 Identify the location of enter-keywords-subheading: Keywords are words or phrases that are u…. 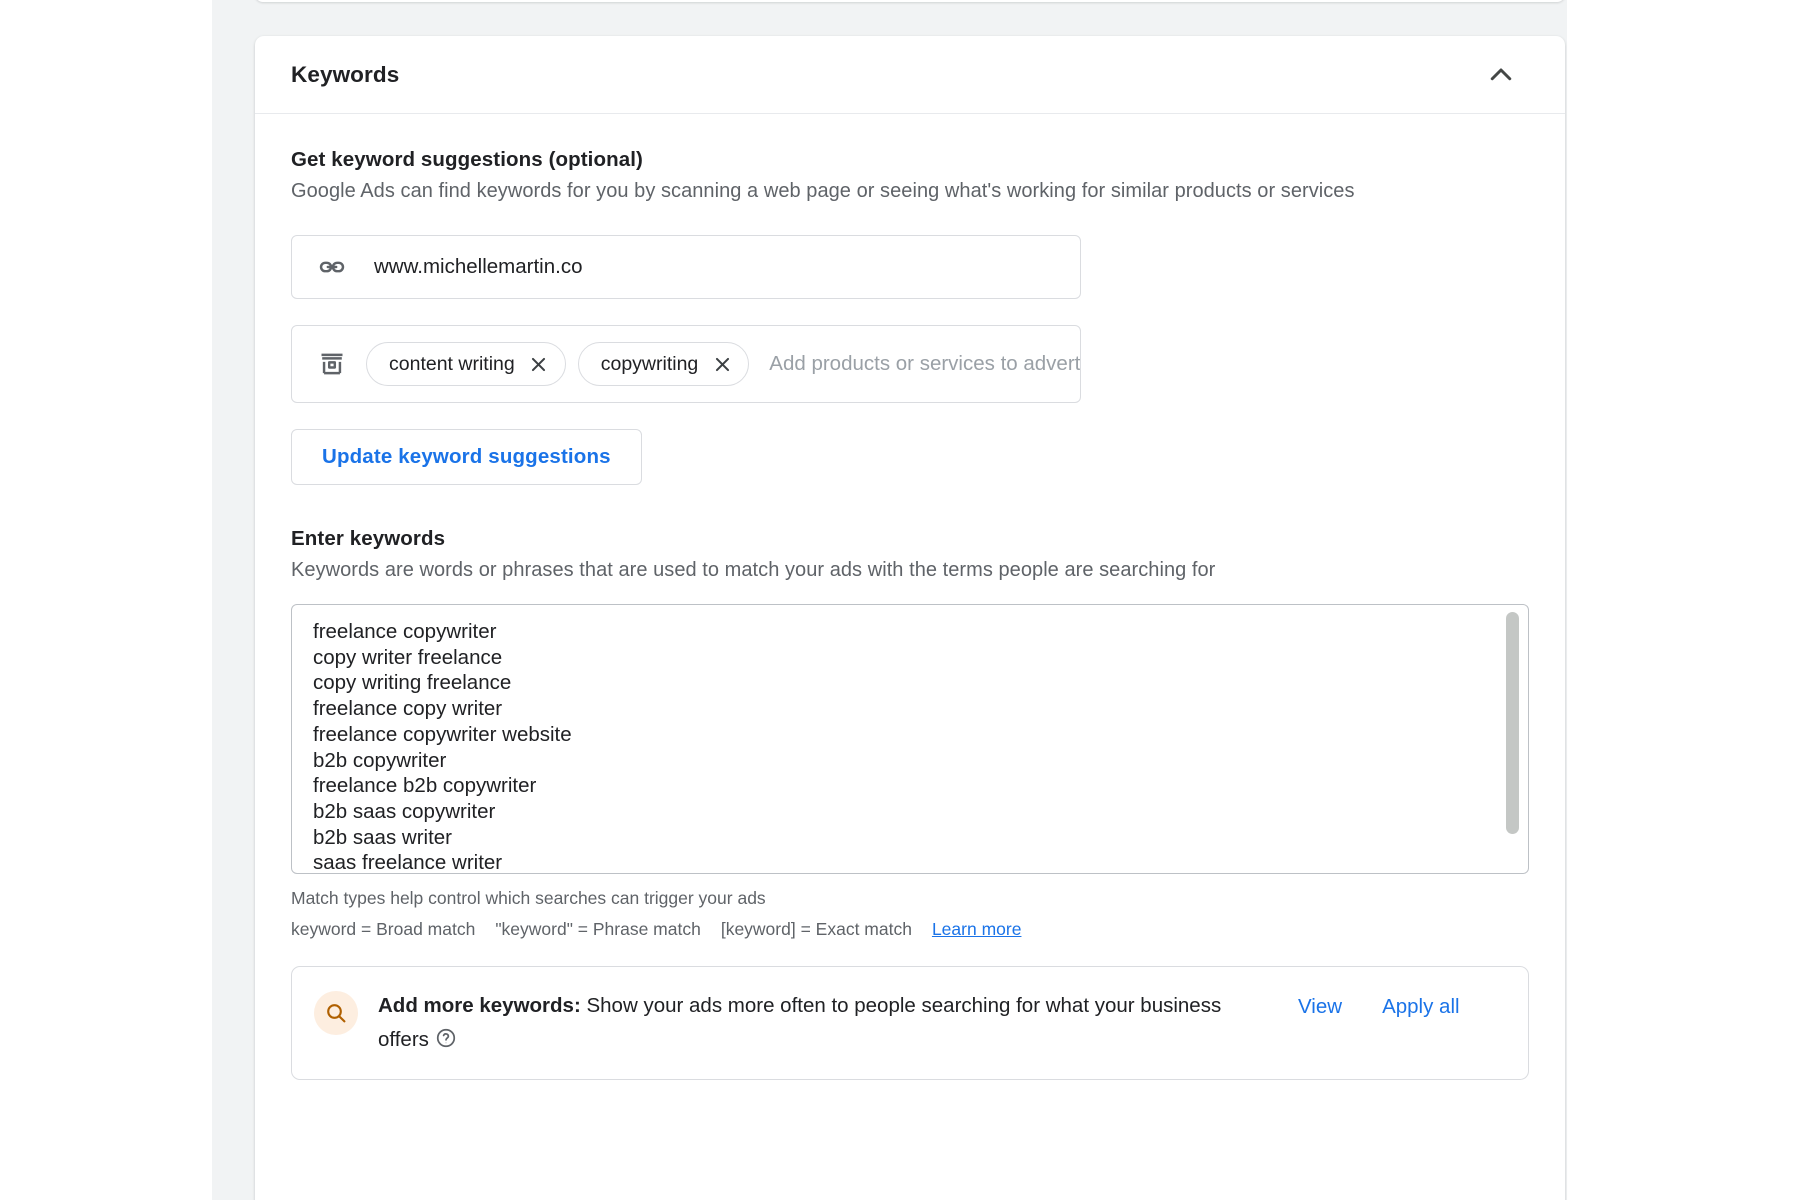
(753, 570).